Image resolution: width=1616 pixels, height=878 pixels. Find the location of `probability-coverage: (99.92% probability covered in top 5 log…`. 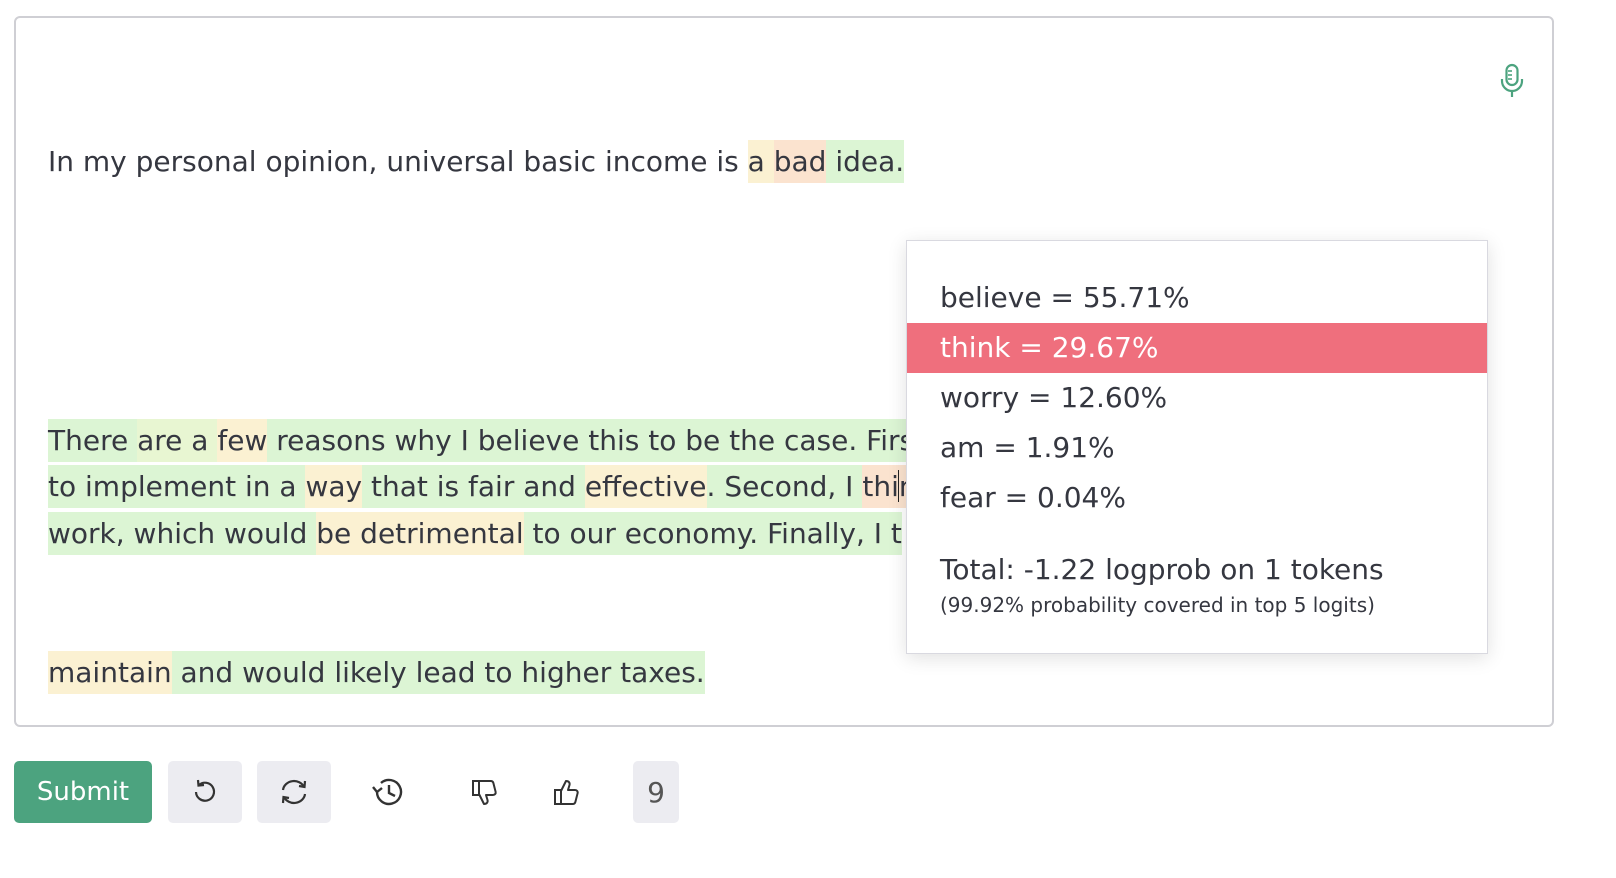

probability-coverage: (99.92% probability covered in top 5 log… is located at coordinates (1157, 605).